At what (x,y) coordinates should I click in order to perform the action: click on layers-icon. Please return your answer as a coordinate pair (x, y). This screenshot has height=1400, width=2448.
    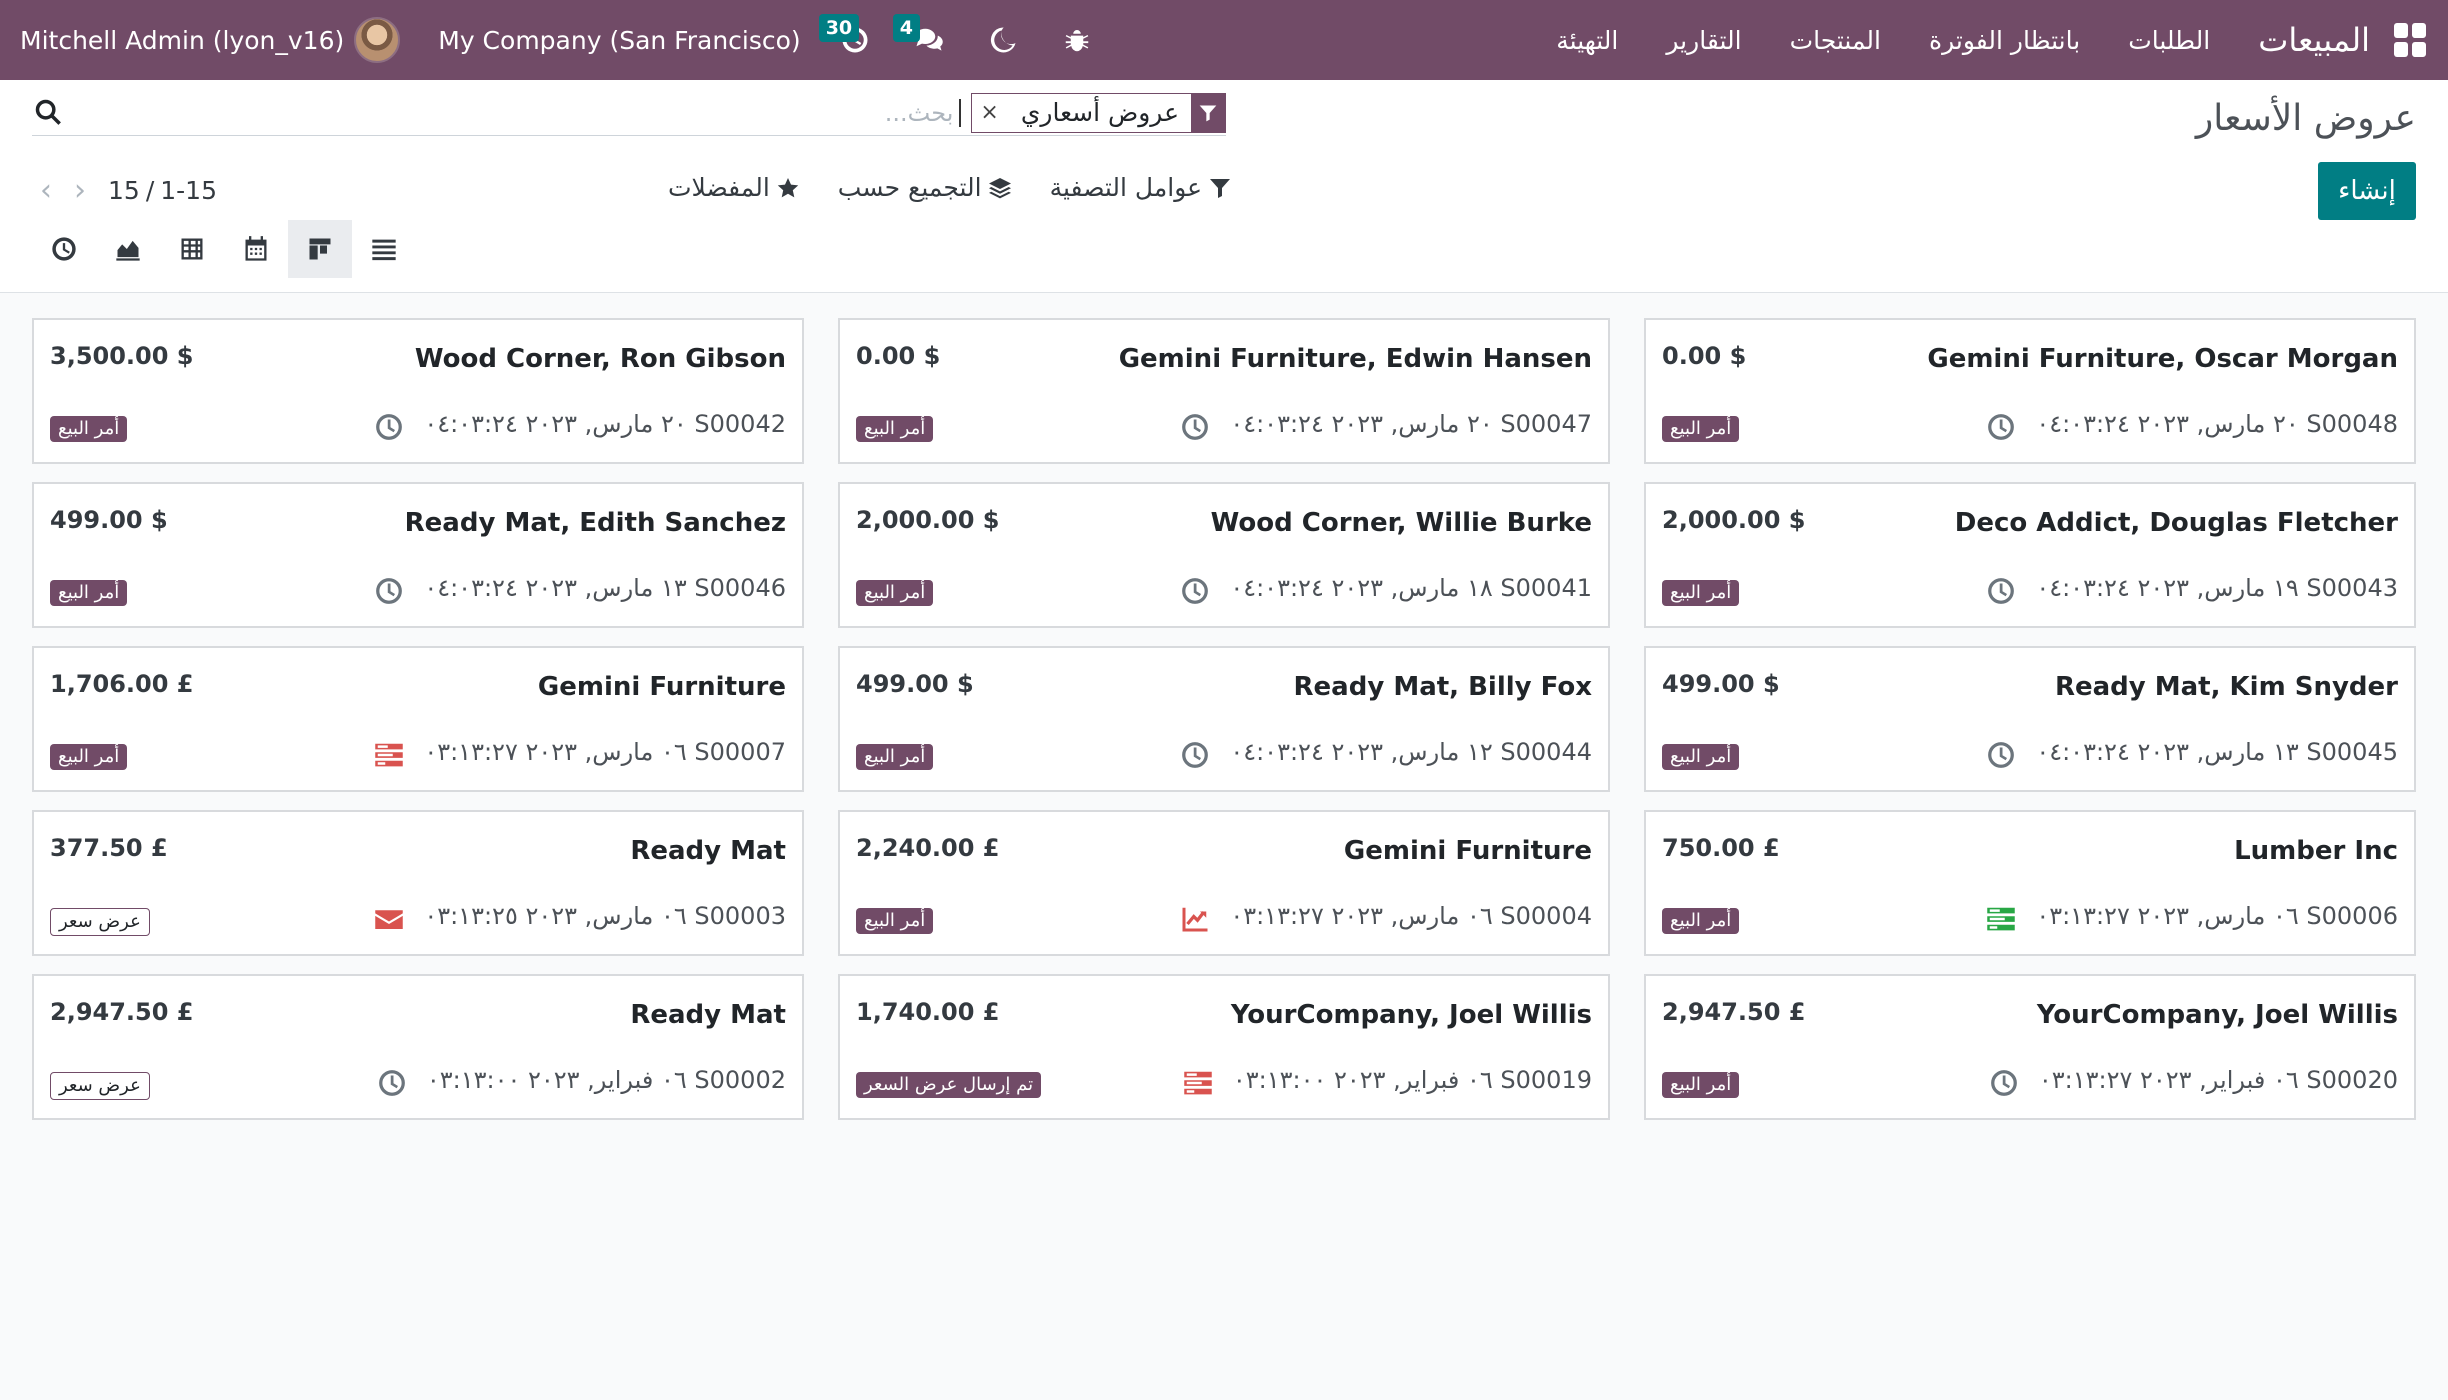
    Looking at the image, I should click on (999, 187).